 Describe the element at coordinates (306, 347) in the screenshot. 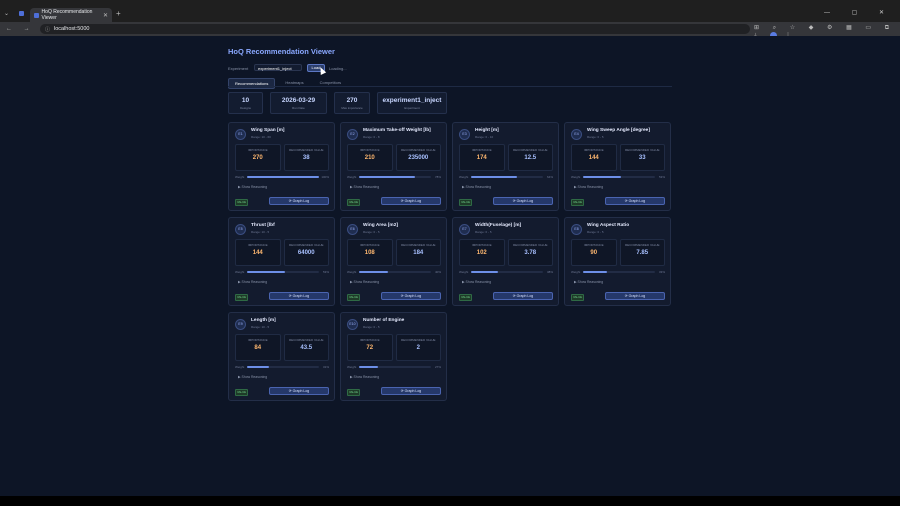

I see `recommended-value: 43.5` at that location.